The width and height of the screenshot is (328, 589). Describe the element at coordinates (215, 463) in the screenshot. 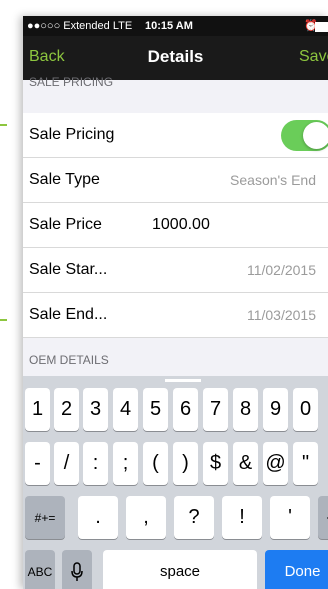

I see `key-dollar: $` at that location.